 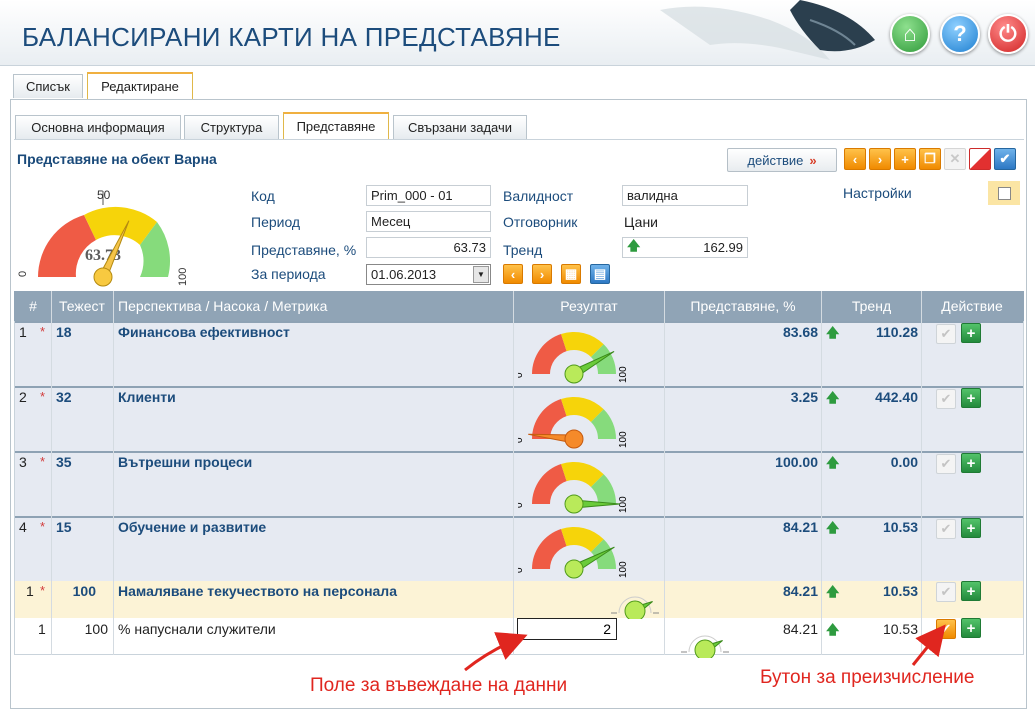 What do you see at coordinates (960, 34) in the screenshot?
I see `help-button: ?` at bounding box center [960, 34].